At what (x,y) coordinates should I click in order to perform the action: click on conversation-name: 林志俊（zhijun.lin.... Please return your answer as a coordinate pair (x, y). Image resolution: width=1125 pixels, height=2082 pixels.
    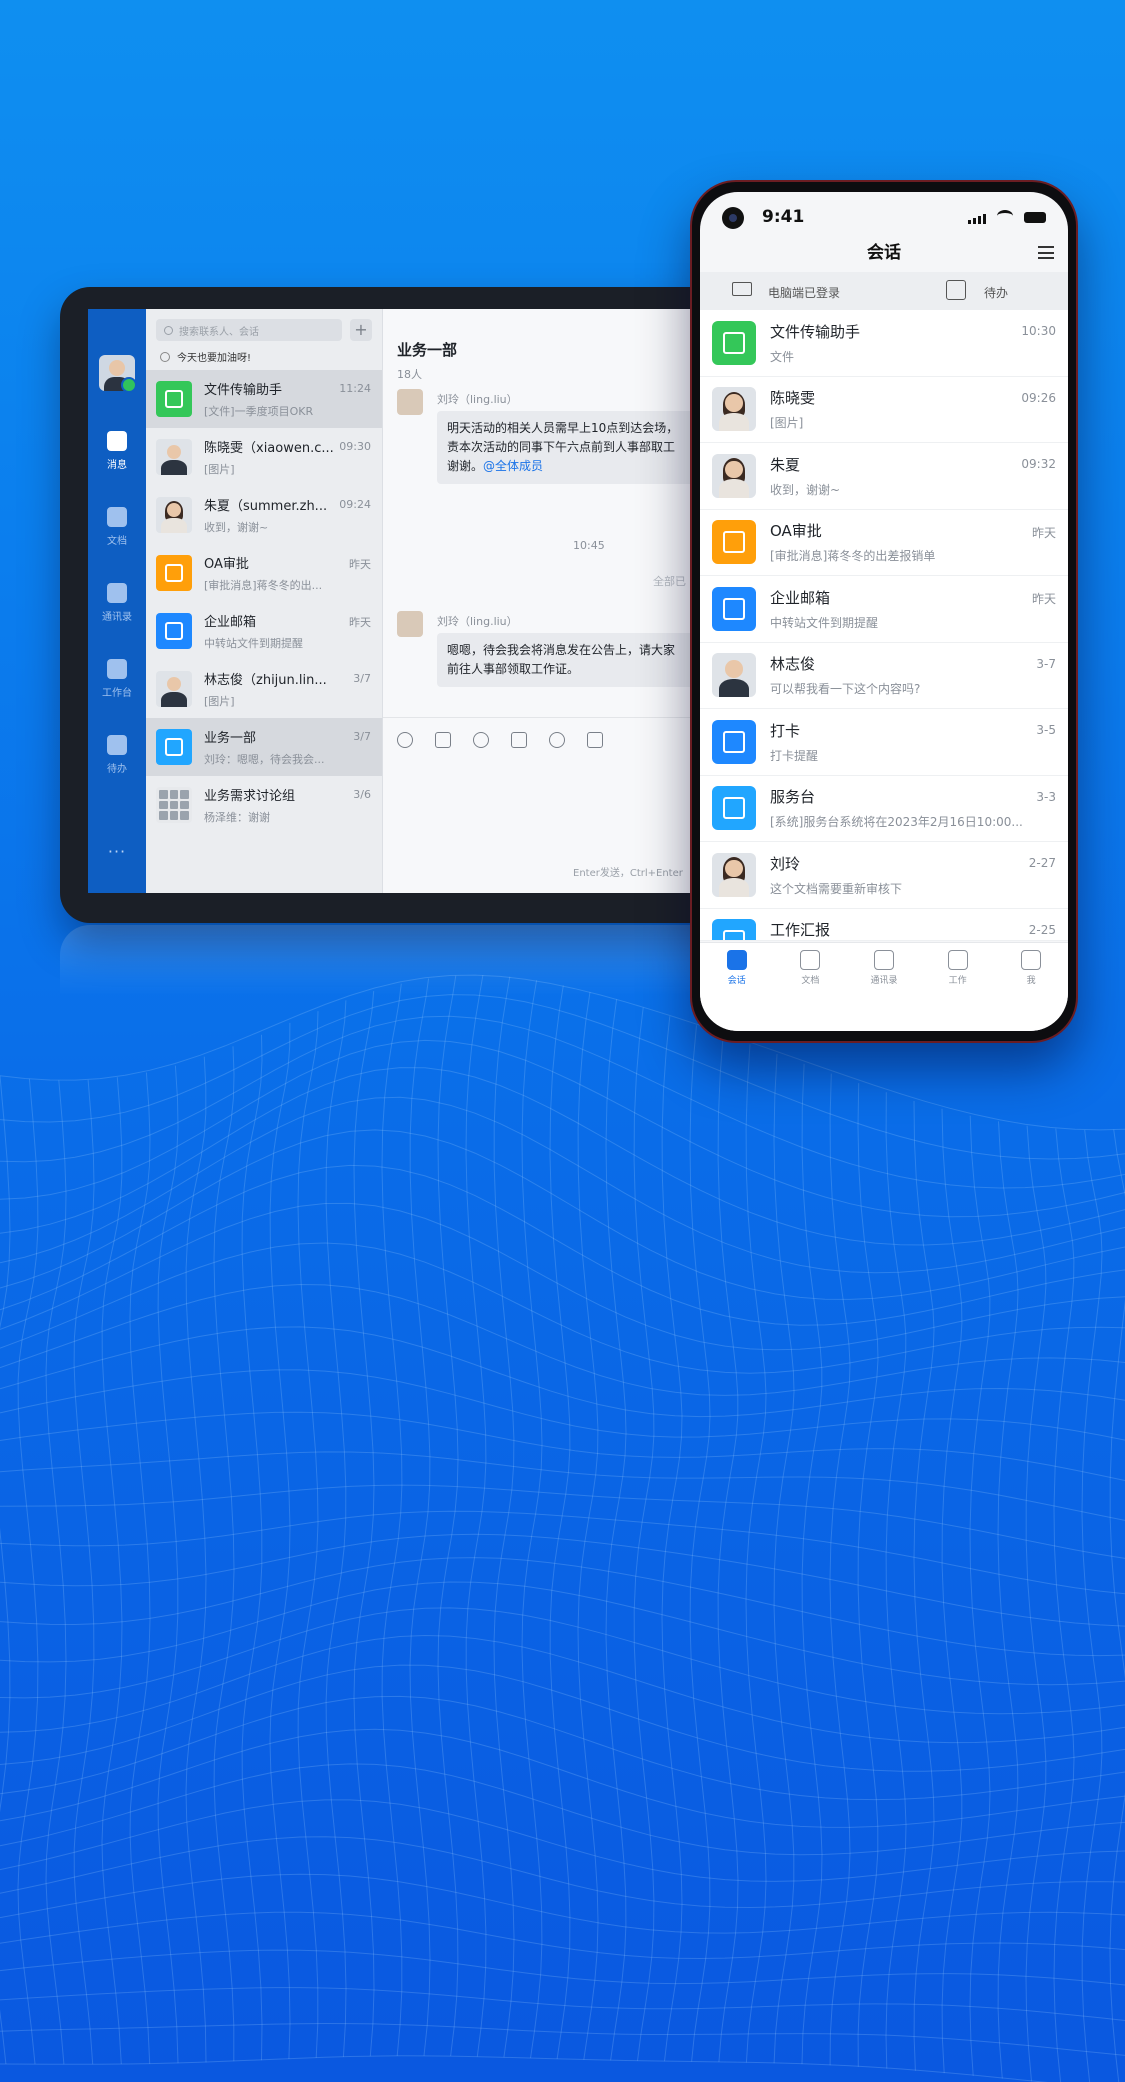
    Looking at the image, I should click on (265, 680).